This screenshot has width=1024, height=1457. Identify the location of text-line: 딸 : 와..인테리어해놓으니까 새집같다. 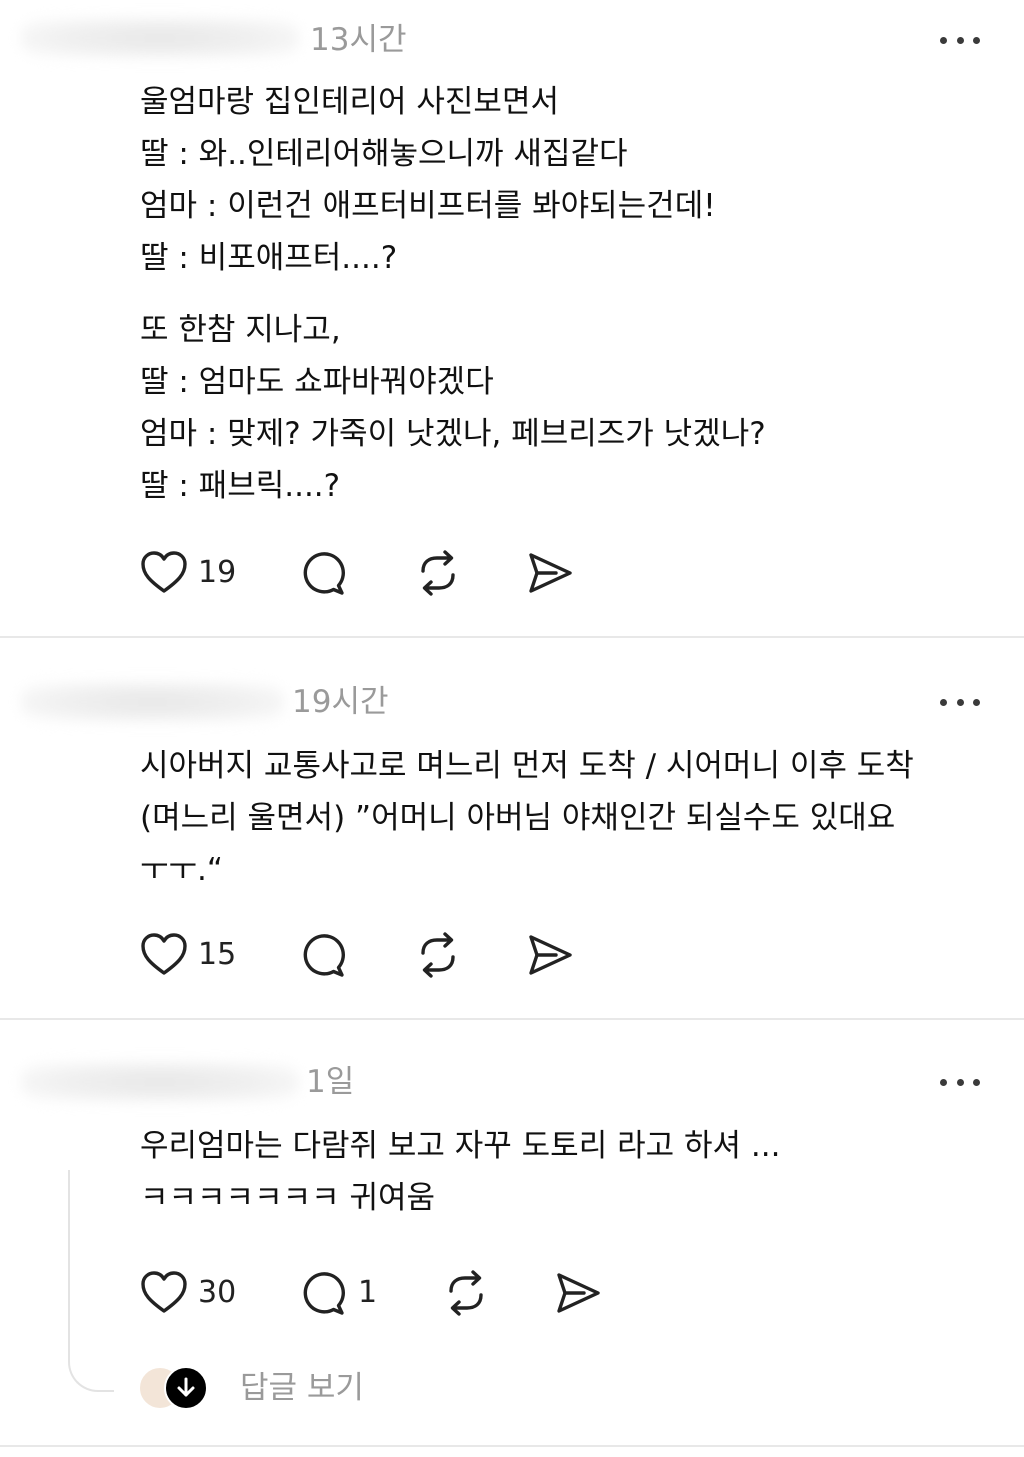
(384, 154).